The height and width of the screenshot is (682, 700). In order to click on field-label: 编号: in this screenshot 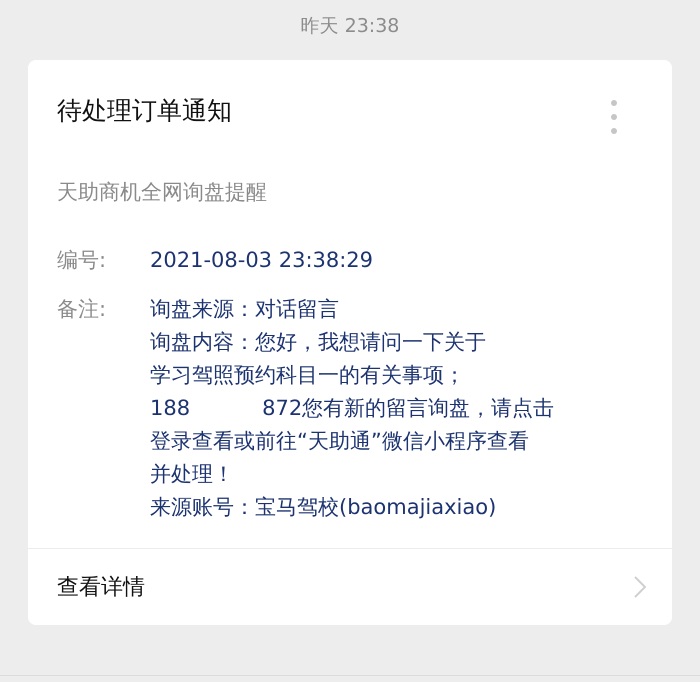, I will do `click(82, 260)`.